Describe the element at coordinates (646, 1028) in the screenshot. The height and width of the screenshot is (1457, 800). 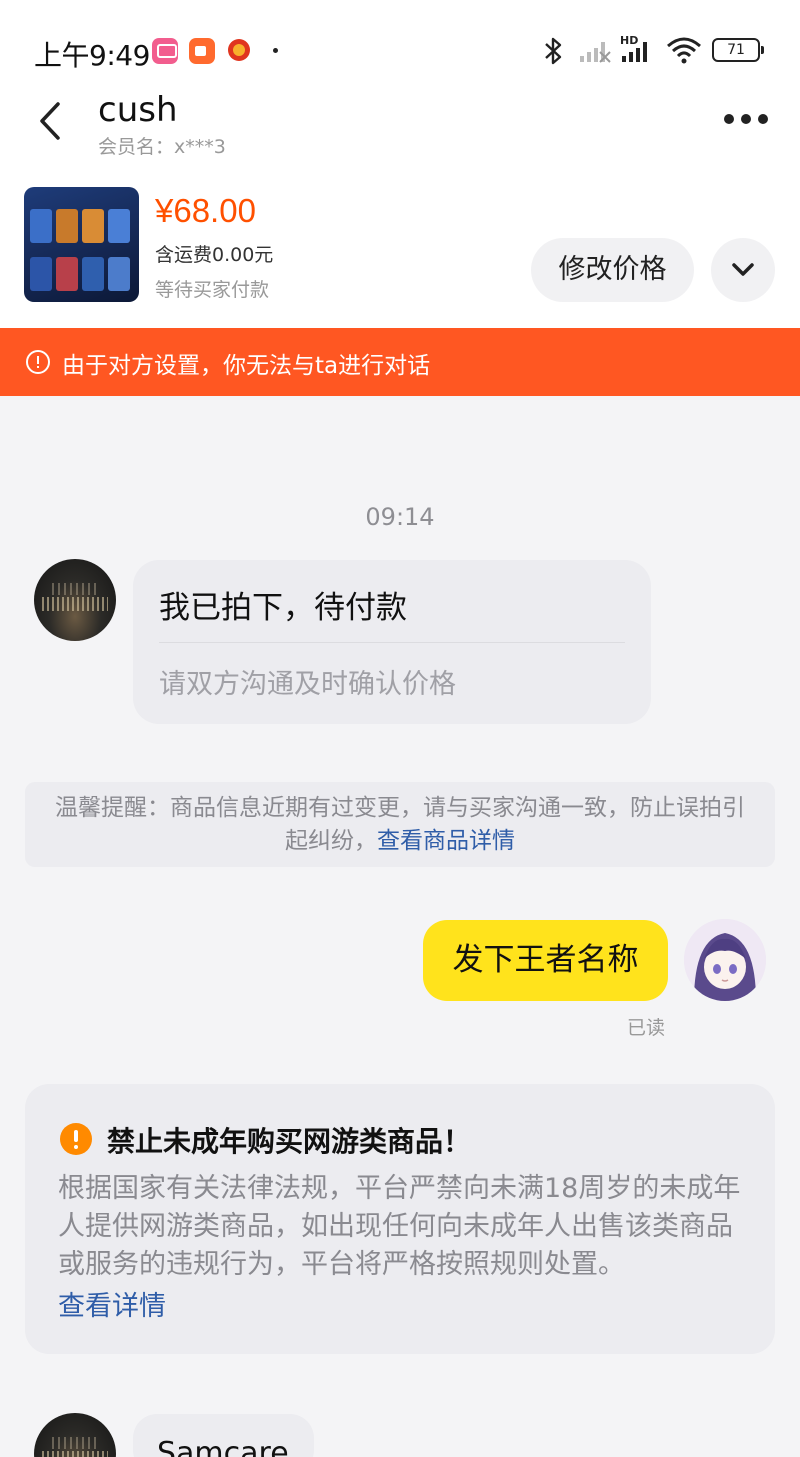
I see `read-status: 已读` at that location.